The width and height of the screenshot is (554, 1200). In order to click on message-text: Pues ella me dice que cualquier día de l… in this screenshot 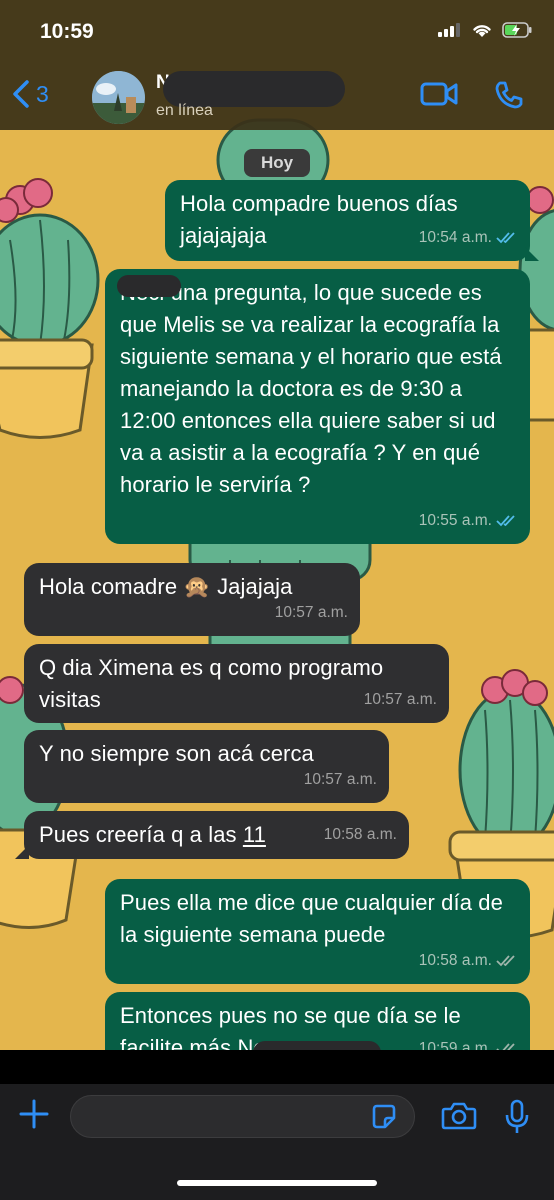, I will do `click(311, 918)`.